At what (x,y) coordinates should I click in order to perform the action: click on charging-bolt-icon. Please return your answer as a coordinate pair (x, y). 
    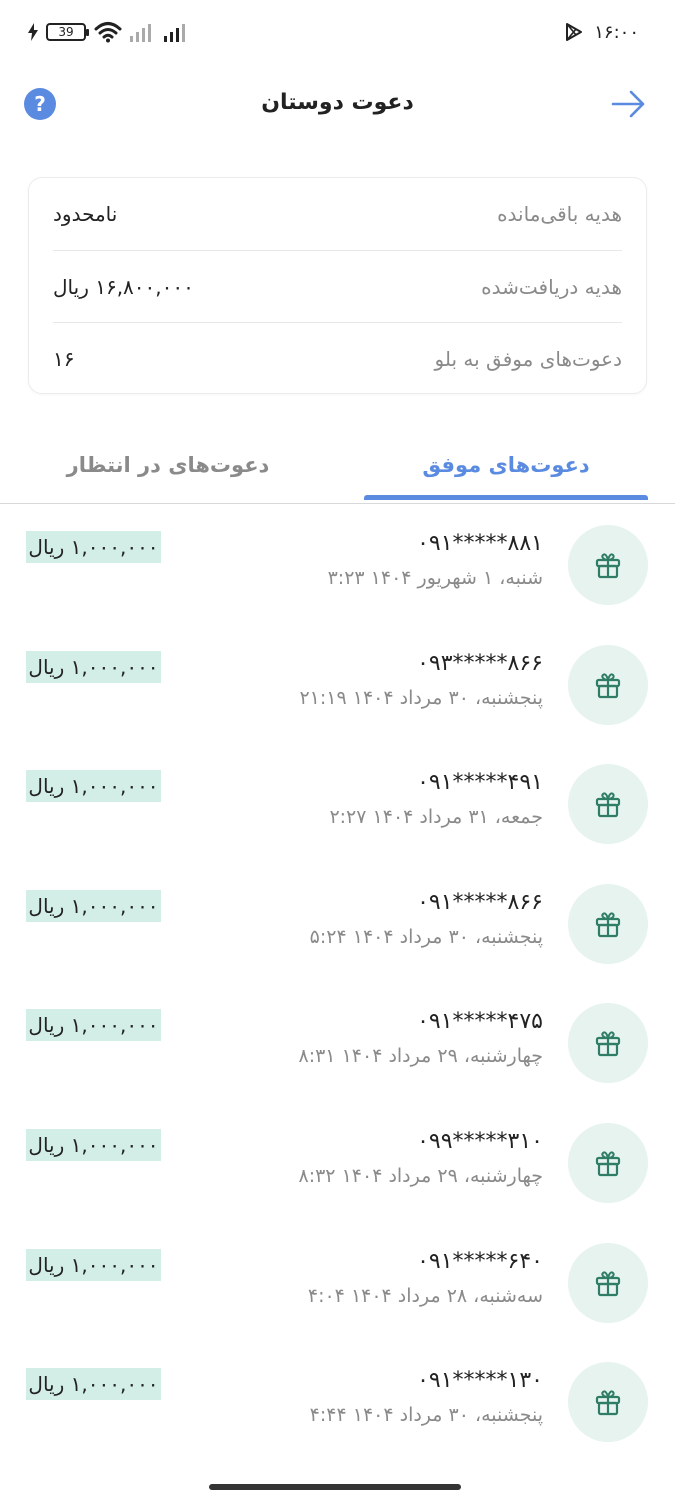
    Looking at the image, I should click on (33, 32).